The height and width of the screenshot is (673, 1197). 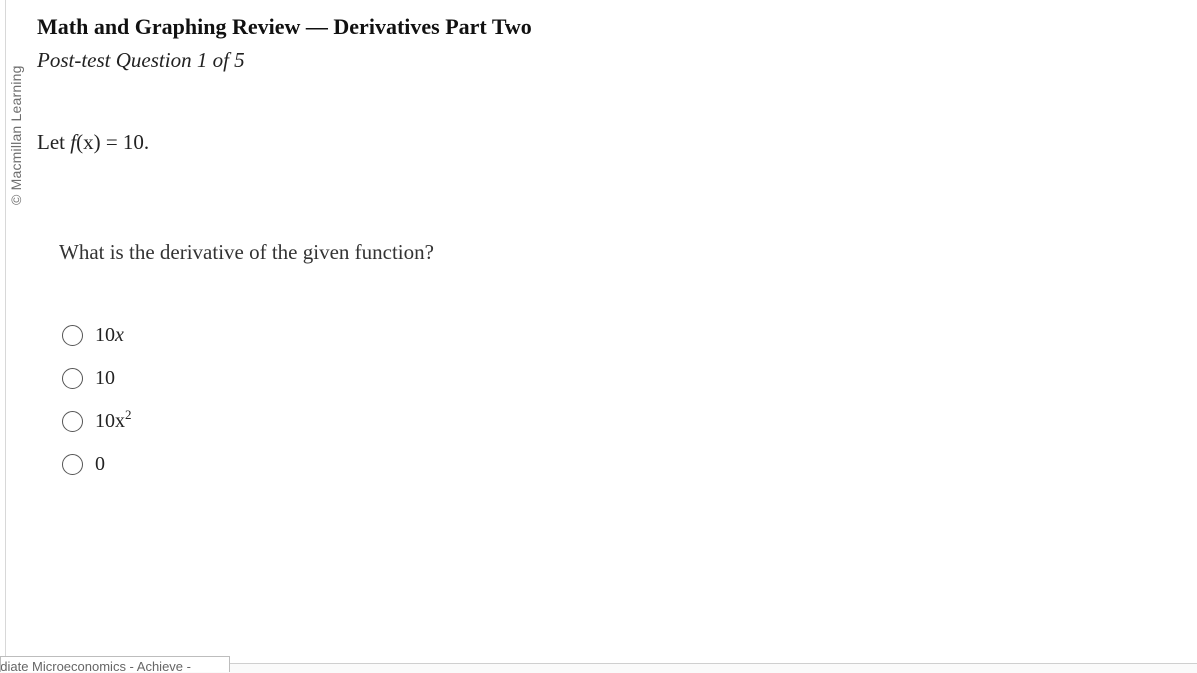 I want to click on copyright-watermark: © Macmillan Learning, so click(x=16, y=135).